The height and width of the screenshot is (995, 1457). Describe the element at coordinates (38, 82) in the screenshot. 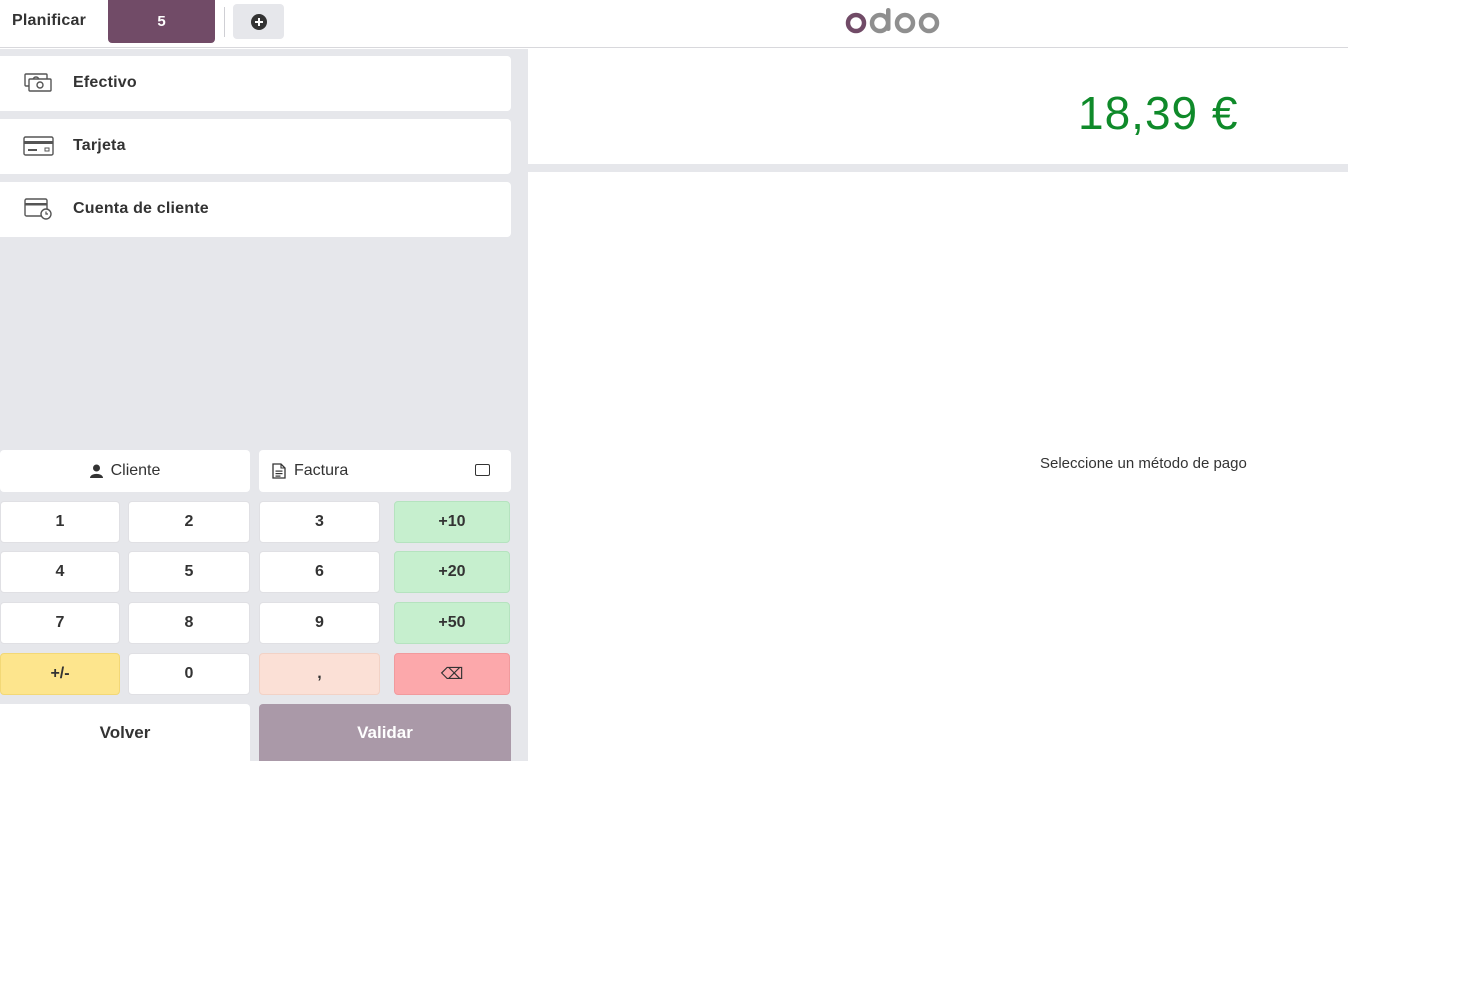

I see `cash-icon` at that location.